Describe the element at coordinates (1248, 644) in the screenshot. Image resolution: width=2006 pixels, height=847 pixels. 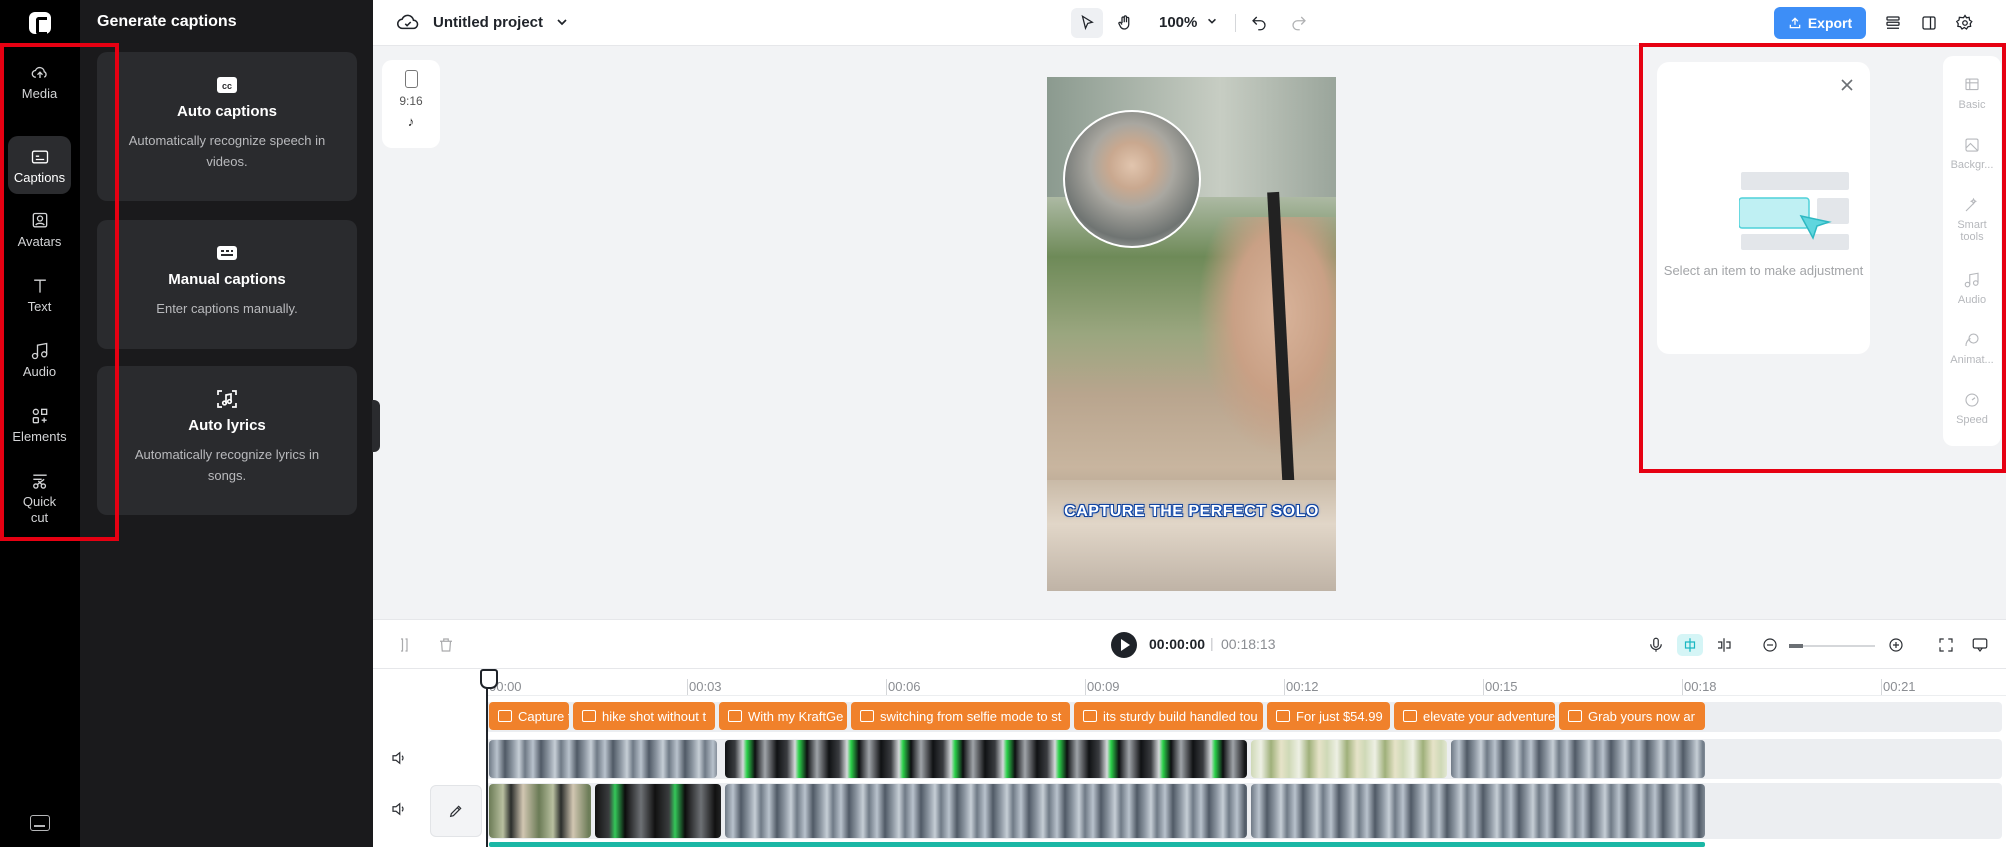
I see `total-duration: 00:18:13` at that location.